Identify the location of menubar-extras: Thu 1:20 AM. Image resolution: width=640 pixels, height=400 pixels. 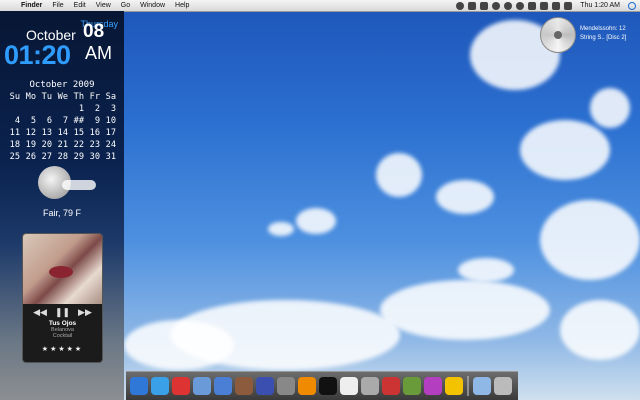
(548, 5).